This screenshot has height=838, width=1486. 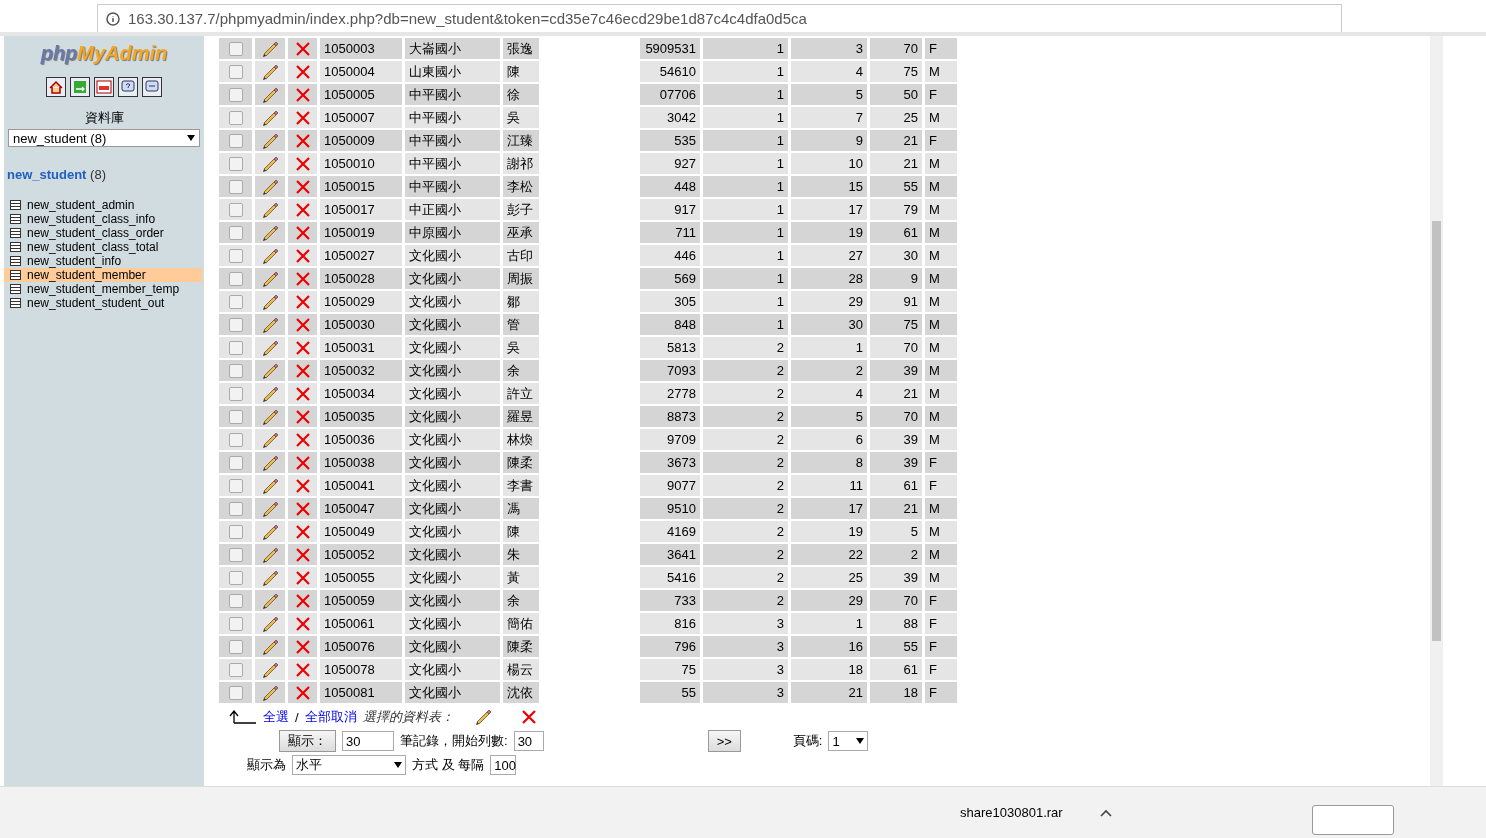 I want to click on mode-select: 水平, so click(x=349, y=765).